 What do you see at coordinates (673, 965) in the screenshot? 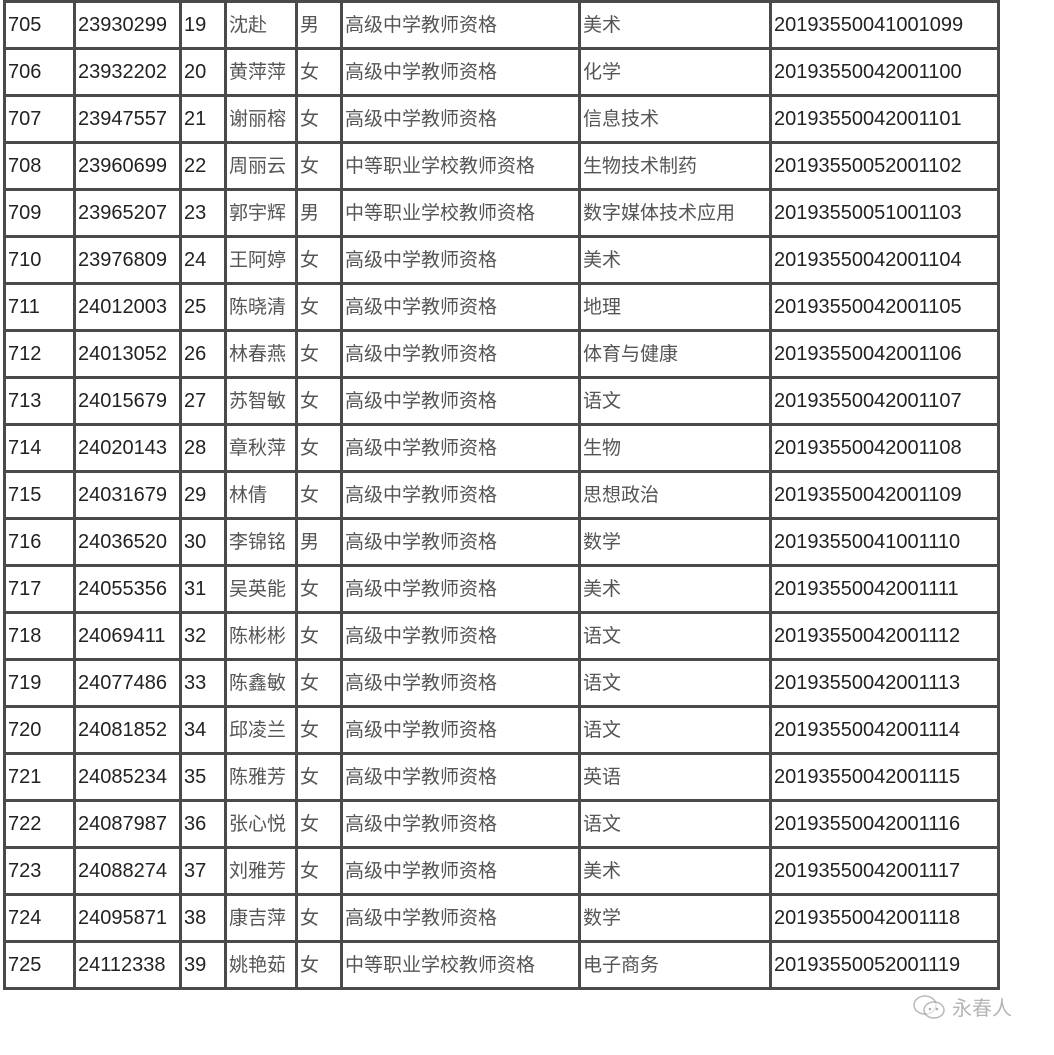
I see `cell-subject: 电子商务` at bounding box center [673, 965].